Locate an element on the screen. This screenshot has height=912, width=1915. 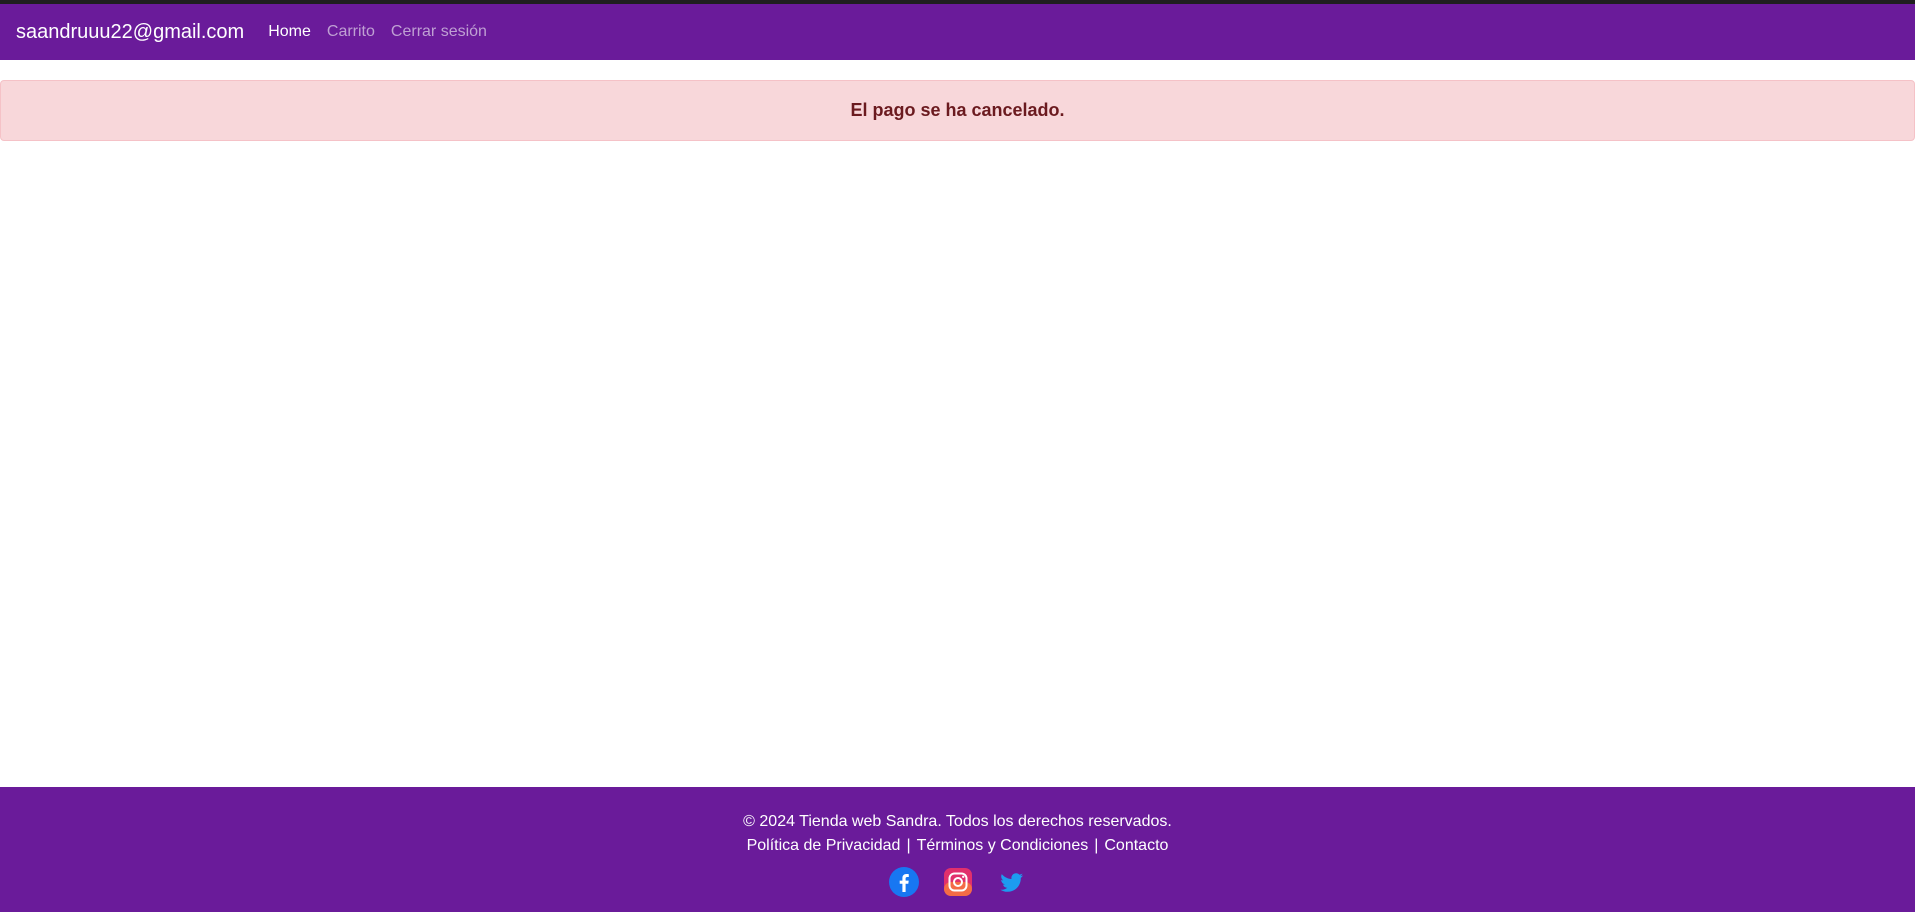
privacy-policy-link: Política de Privacidad is located at coordinates (824, 846).